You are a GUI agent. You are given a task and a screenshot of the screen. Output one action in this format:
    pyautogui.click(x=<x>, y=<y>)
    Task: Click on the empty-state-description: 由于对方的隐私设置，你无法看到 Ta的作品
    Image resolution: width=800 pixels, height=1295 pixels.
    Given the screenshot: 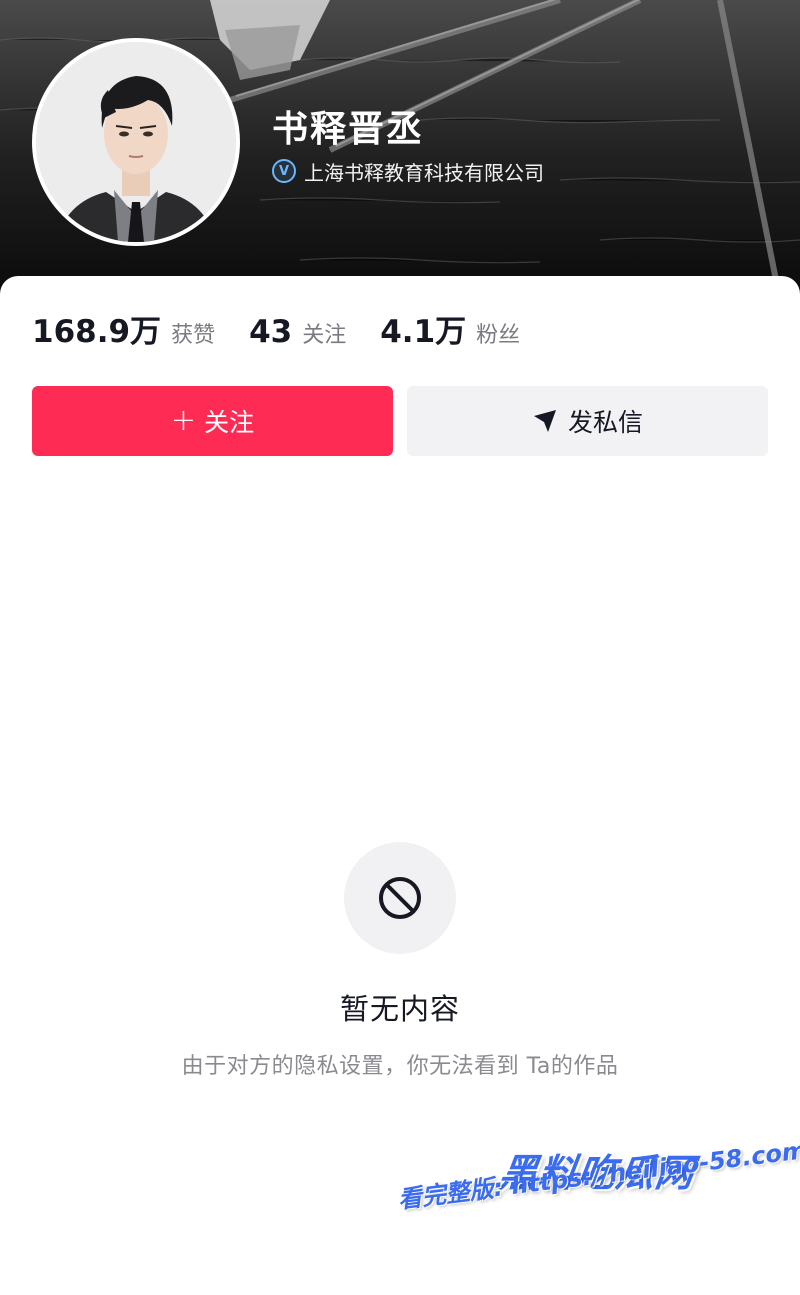 What is the action you would take?
    pyautogui.click(x=400, y=1066)
    